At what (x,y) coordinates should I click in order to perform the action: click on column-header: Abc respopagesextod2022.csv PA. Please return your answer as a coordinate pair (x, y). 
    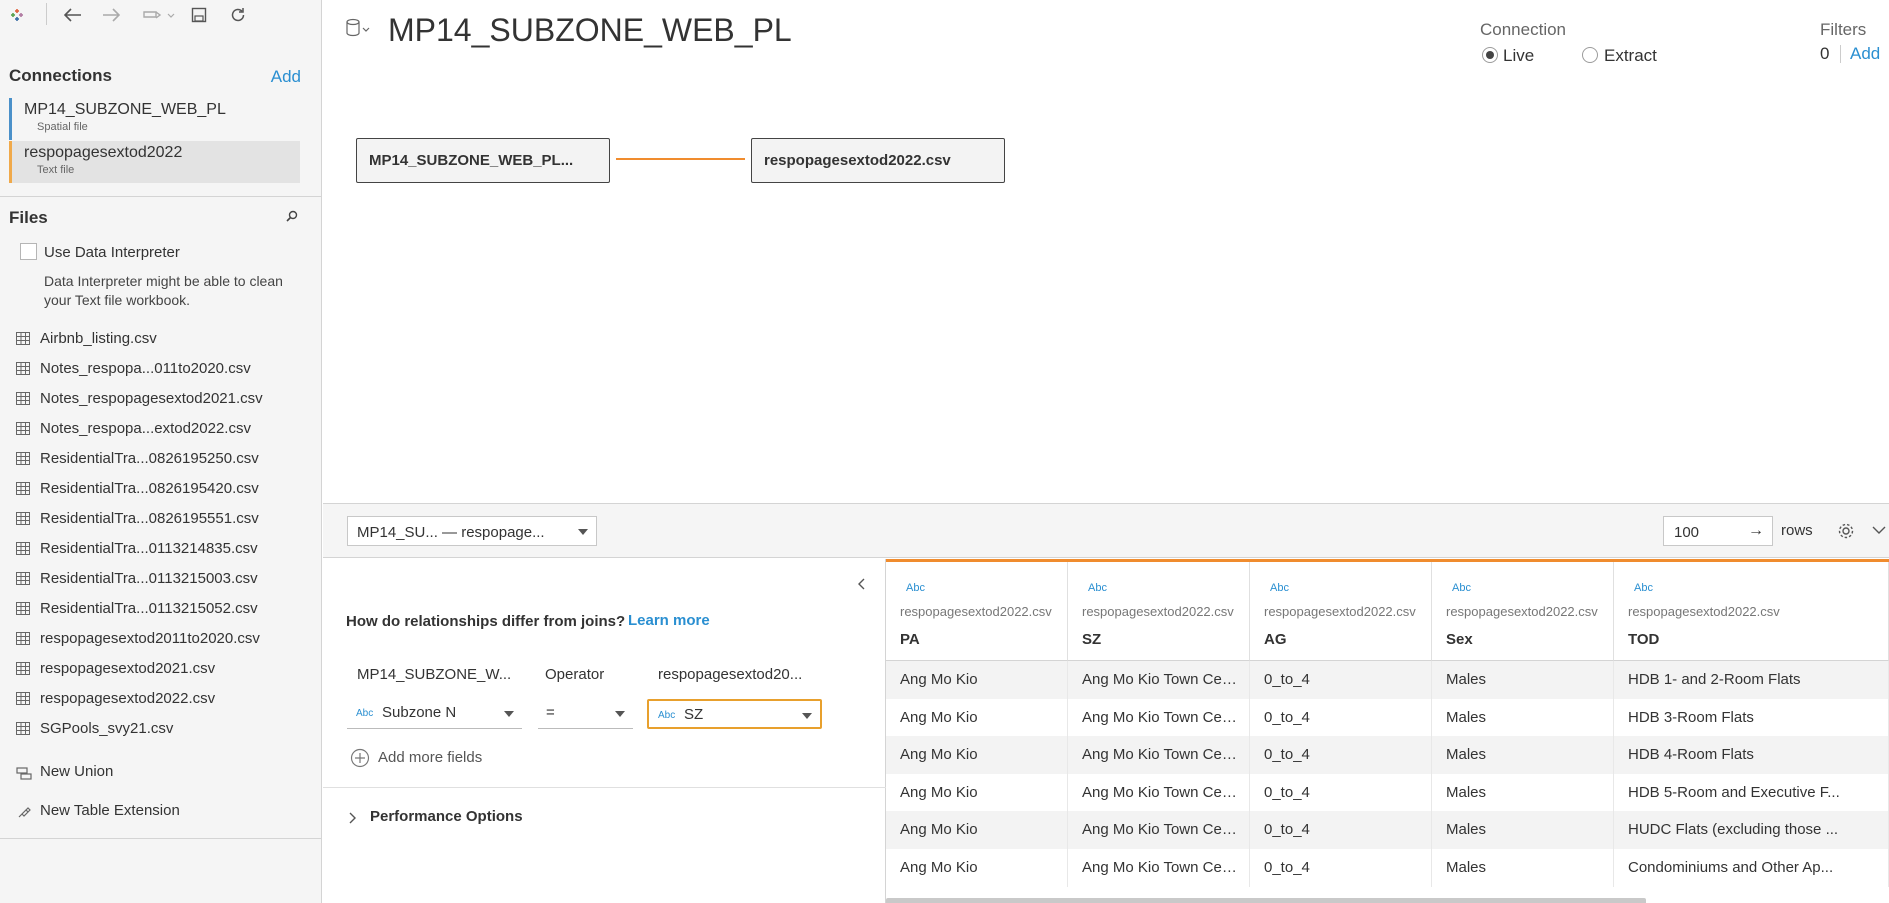
    Looking at the image, I should click on (977, 611).